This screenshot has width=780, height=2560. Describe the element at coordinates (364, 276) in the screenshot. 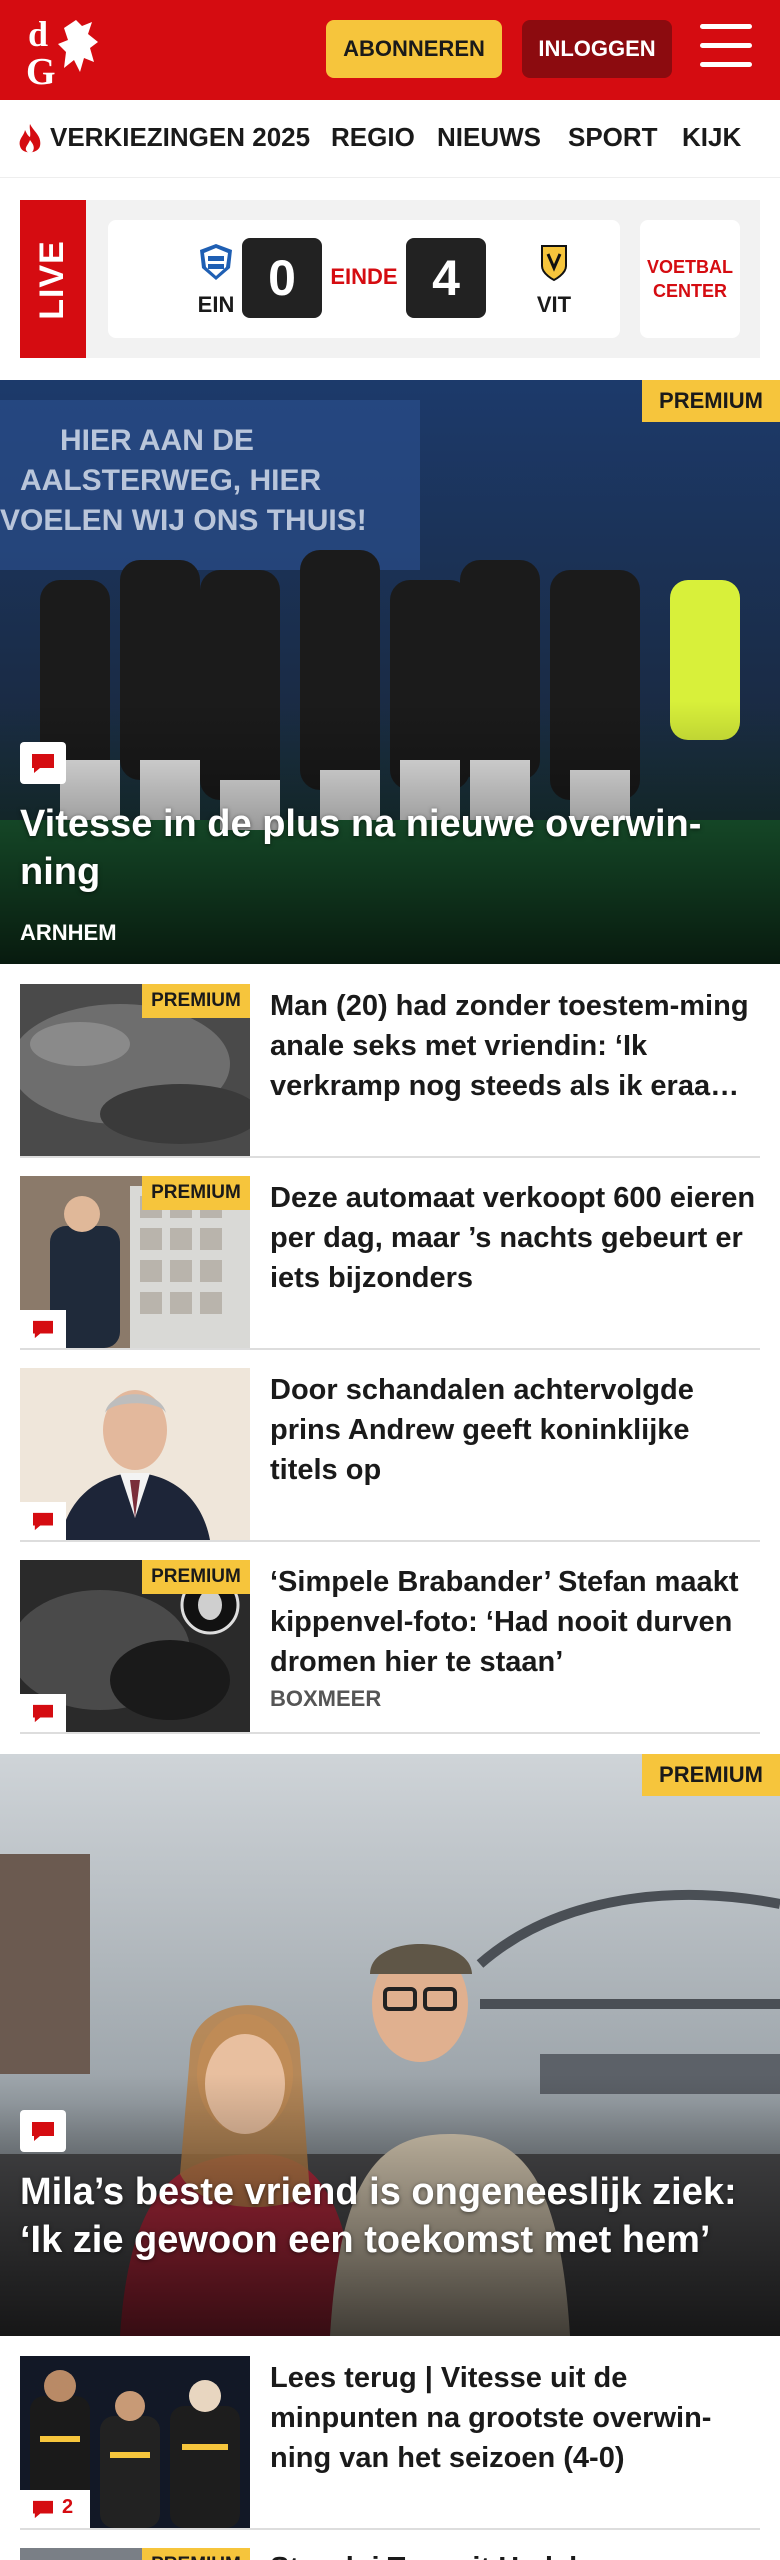

I see `match-status: EINDE` at that location.